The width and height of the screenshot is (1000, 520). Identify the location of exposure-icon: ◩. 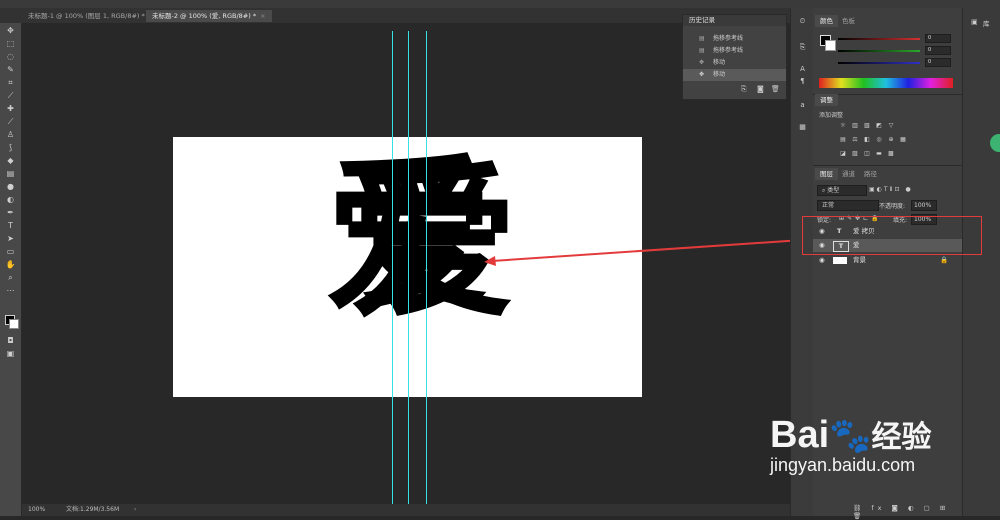
(879, 126).